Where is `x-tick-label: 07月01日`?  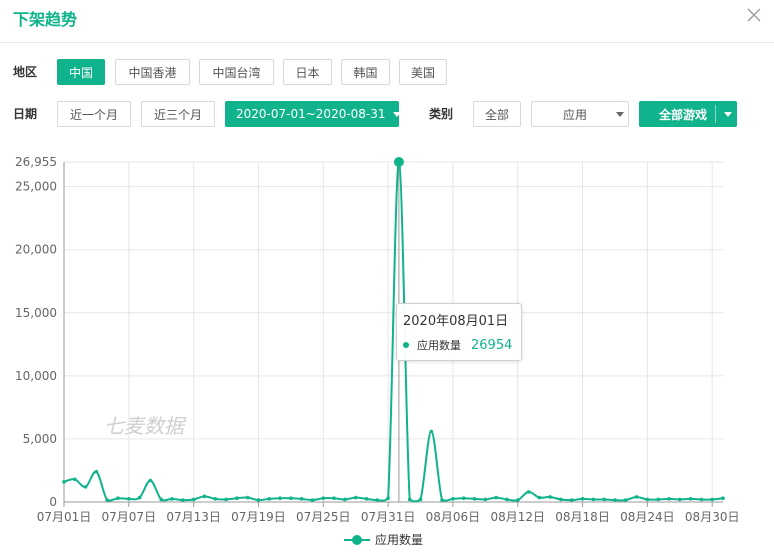 x-tick-label: 07月01日 is located at coordinates (64, 517).